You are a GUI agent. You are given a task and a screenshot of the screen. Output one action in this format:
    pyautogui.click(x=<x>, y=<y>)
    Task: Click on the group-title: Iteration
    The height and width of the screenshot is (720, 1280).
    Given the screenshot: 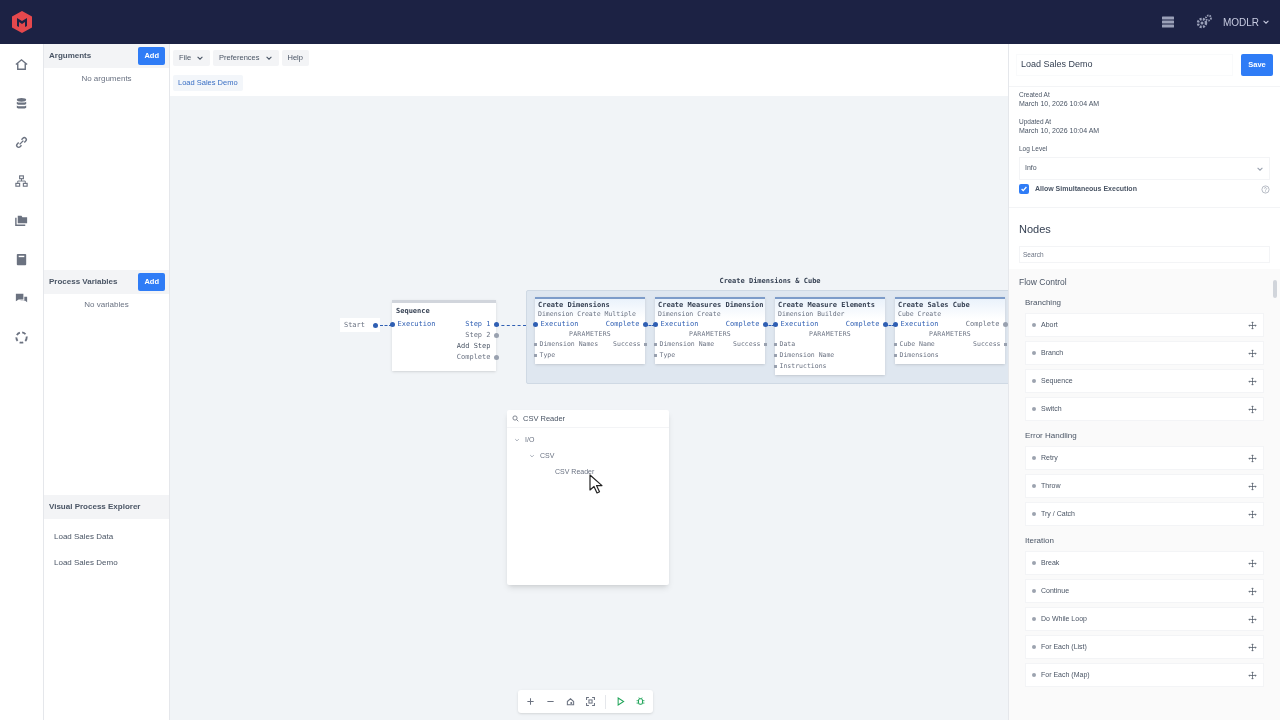 What is the action you would take?
    pyautogui.click(x=1039, y=540)
    